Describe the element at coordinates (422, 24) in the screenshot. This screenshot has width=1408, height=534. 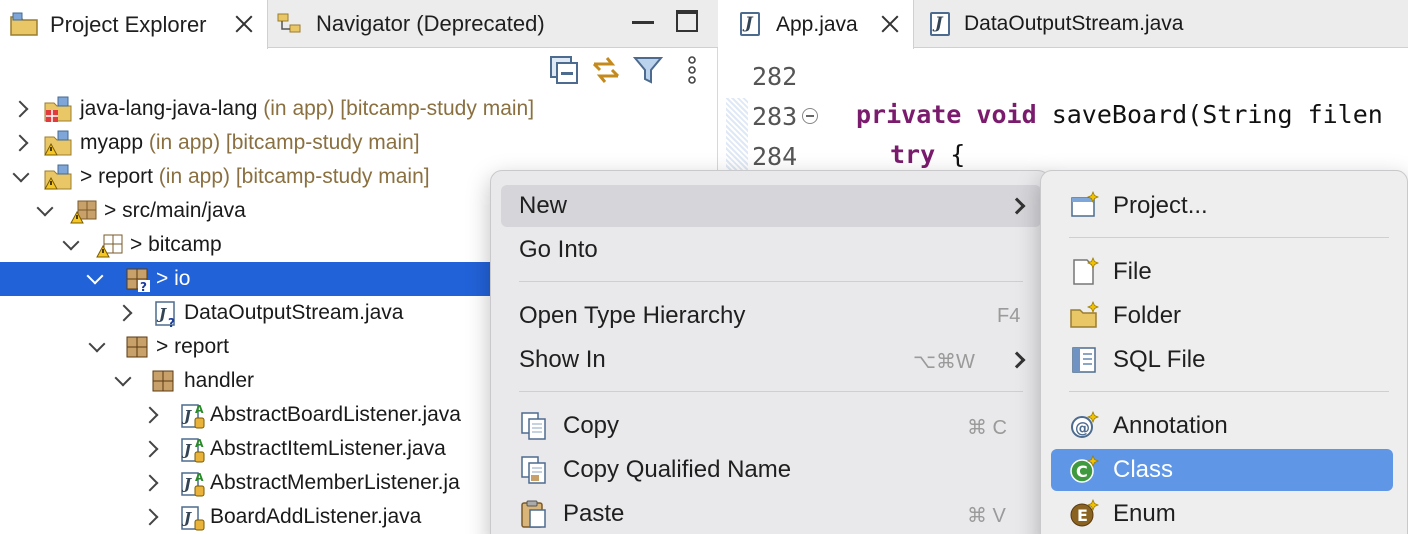
I see `tab-navigator: Navigator (Deprecated)` at that location.